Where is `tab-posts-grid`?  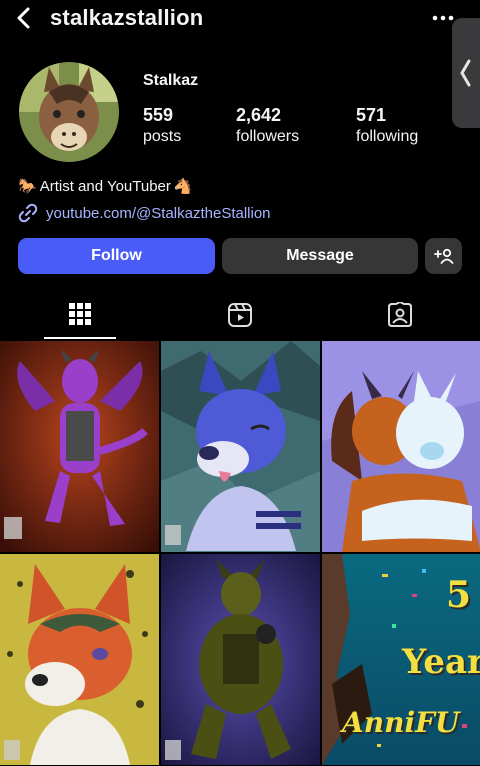
tab-posts-grid is located at coordinates (80, 318).